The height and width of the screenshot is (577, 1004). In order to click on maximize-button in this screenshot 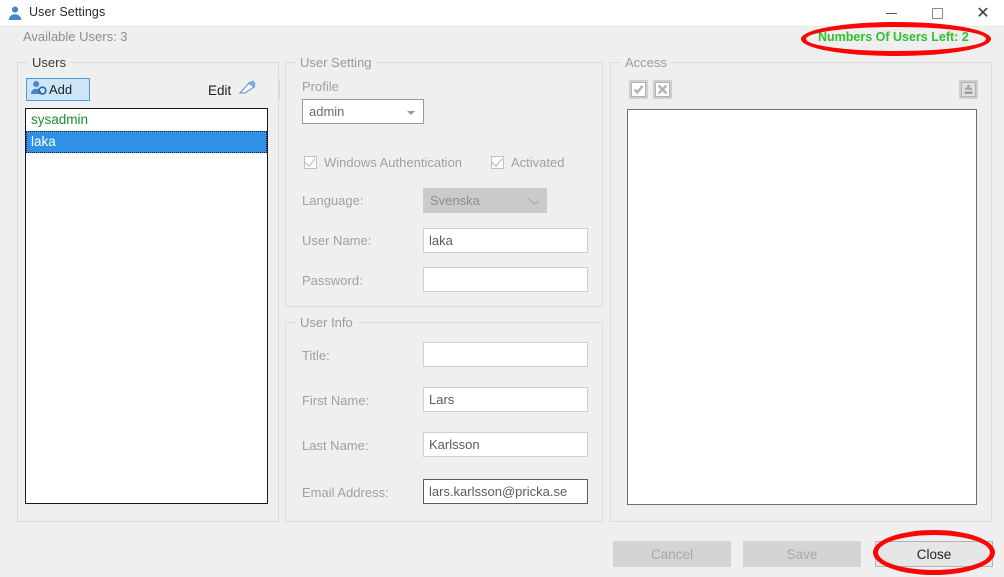, I will do `click(937, 13)`.